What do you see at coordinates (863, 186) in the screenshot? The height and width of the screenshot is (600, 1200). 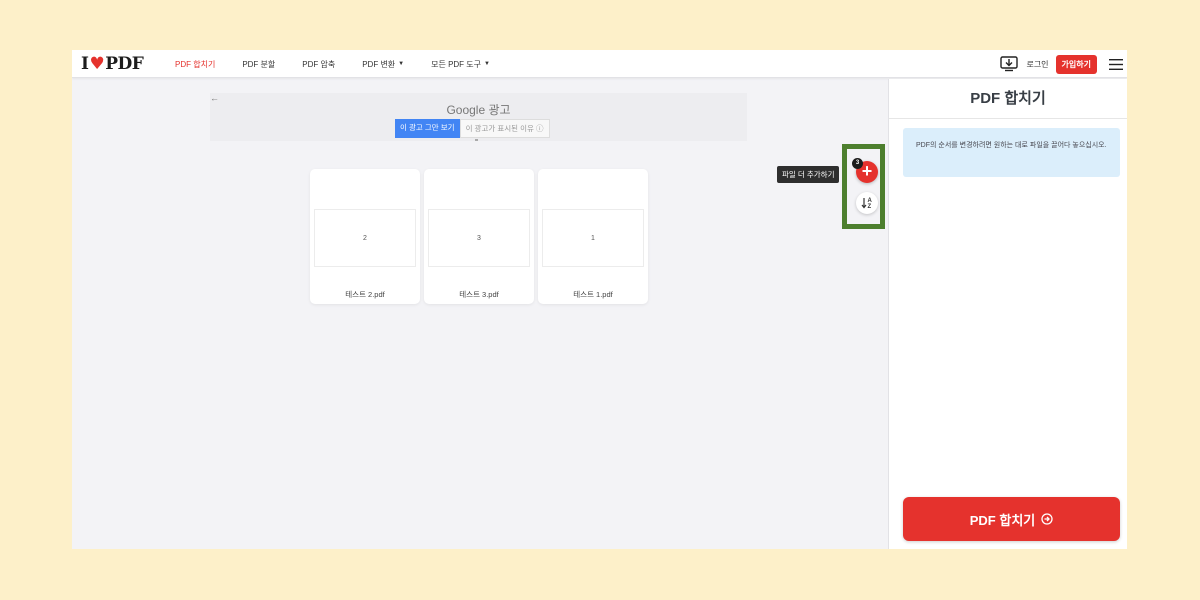 I see `file-tools-panel: + 3 A Z` at bounding box center [863, 186].